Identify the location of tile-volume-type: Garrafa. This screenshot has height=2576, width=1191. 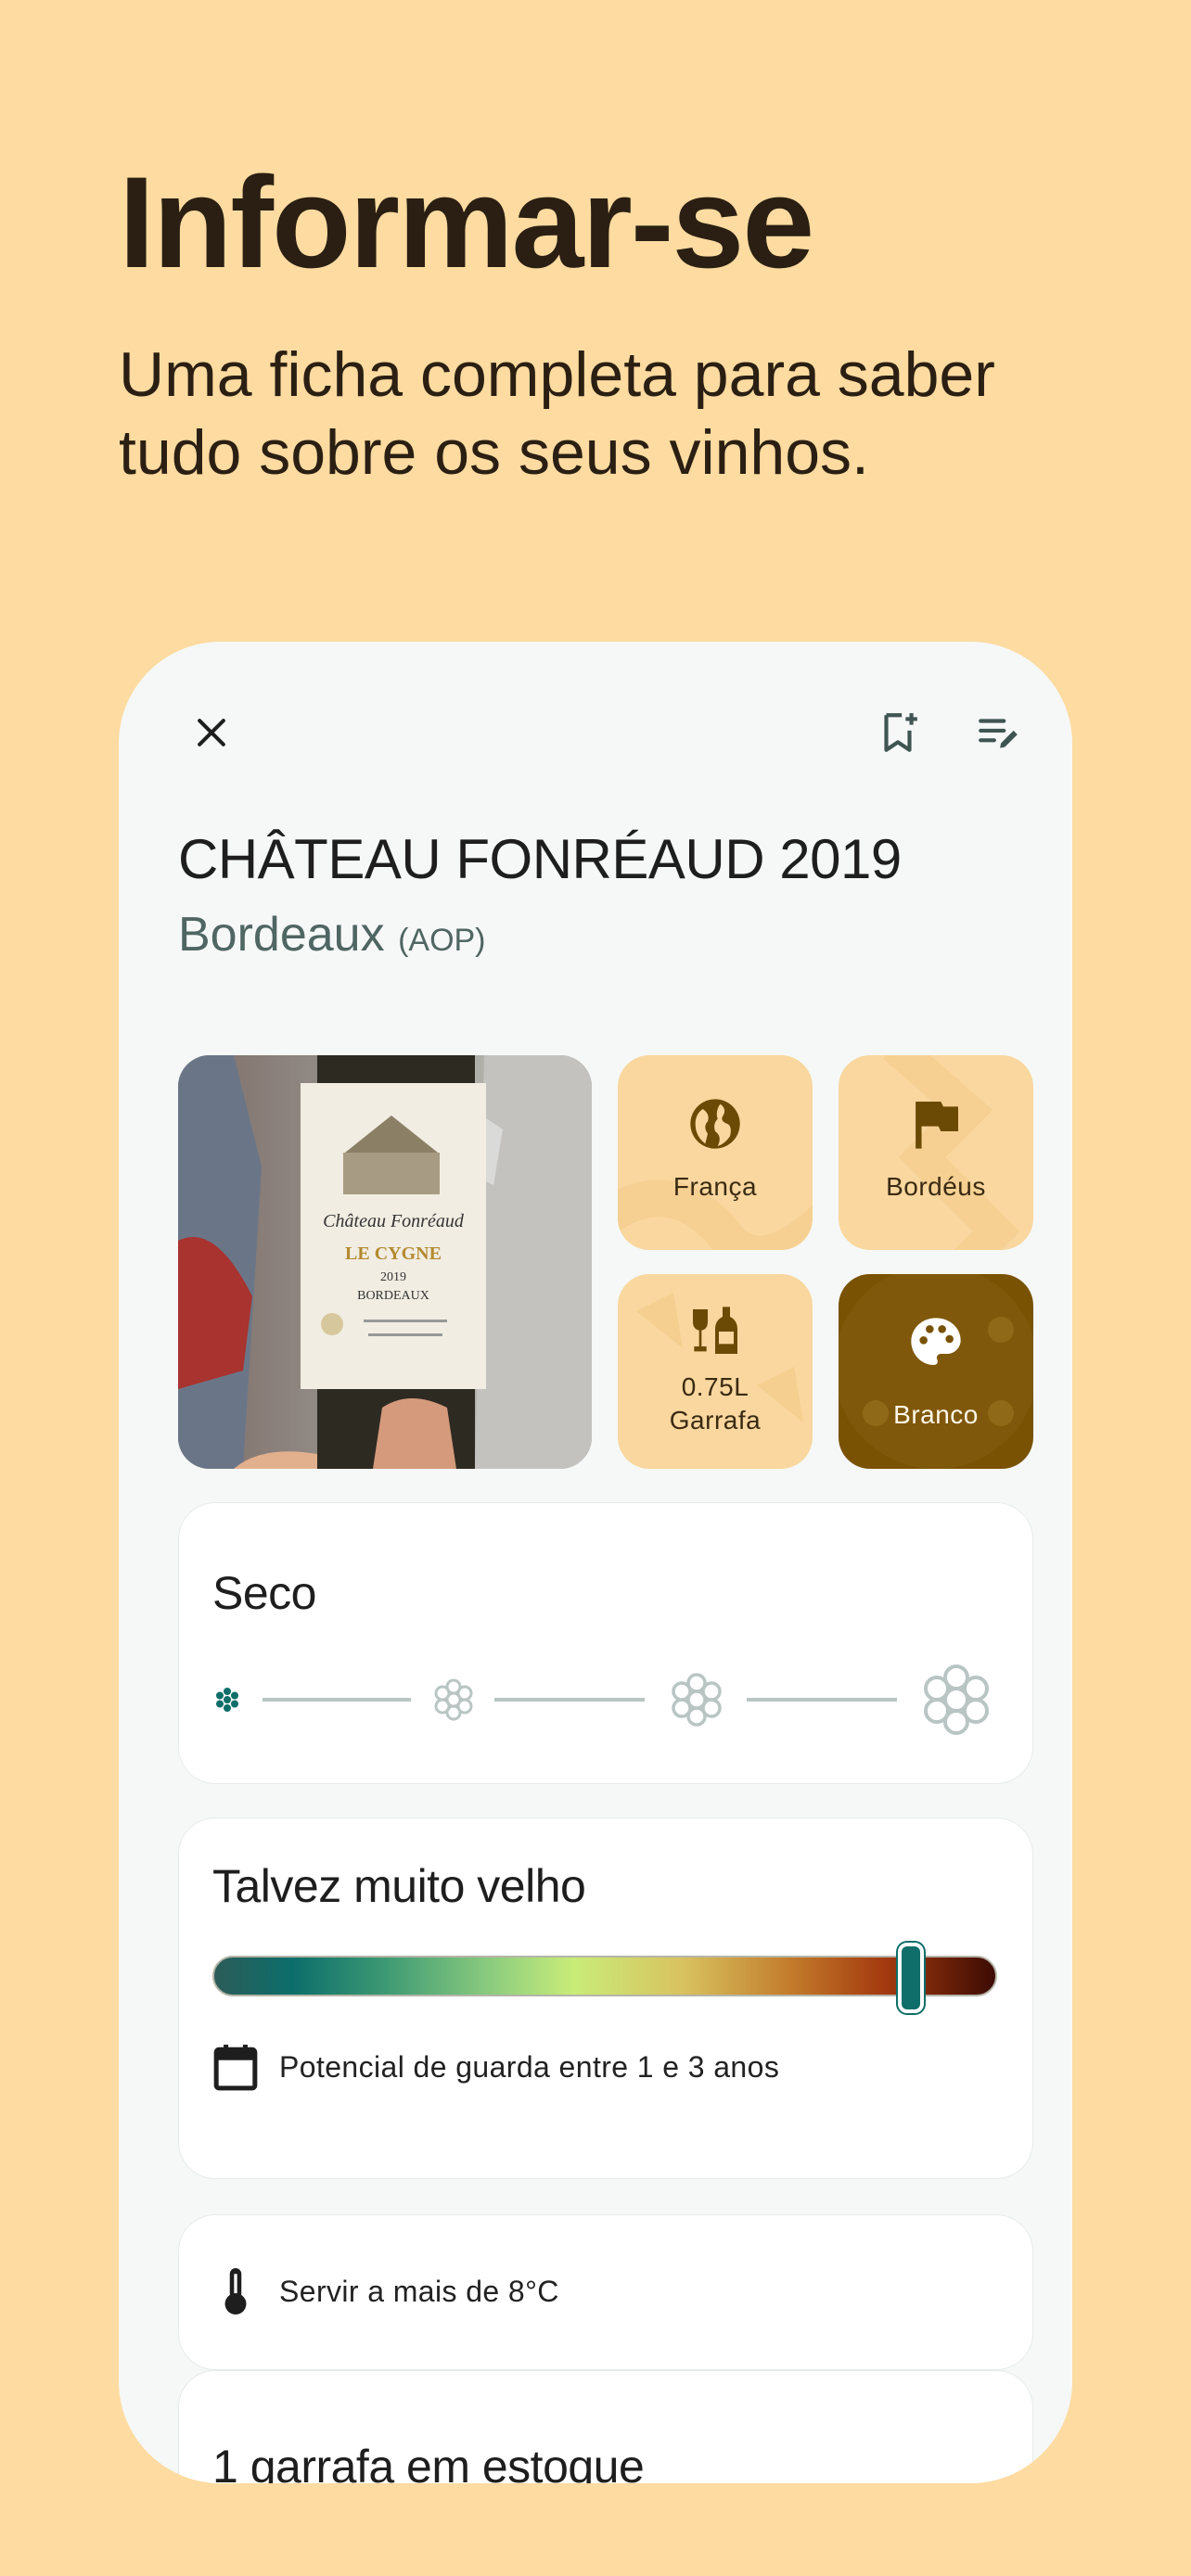
(715, 1420).